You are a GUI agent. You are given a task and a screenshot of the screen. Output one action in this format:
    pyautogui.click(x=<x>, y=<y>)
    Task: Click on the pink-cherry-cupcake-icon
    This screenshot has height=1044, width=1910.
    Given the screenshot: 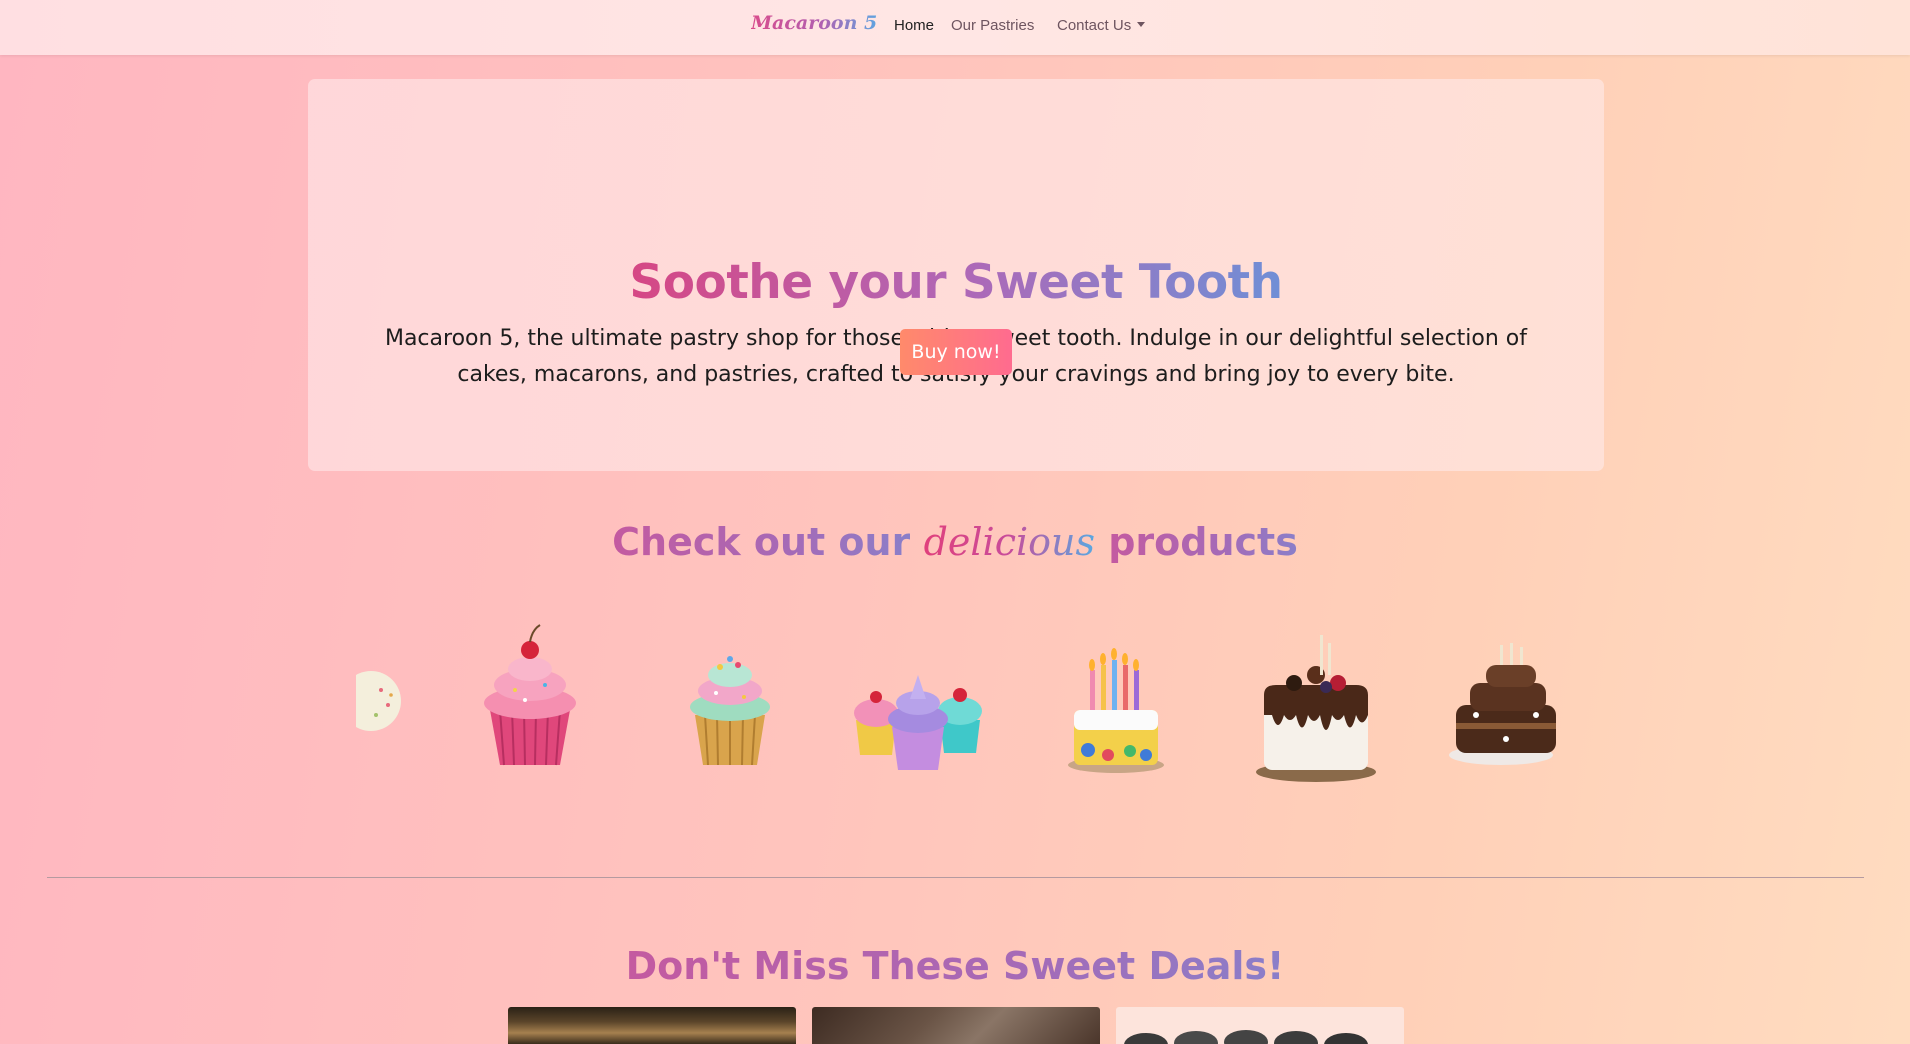 What is the action you would take?
    pyautogui.click(x=530, y=700)
    